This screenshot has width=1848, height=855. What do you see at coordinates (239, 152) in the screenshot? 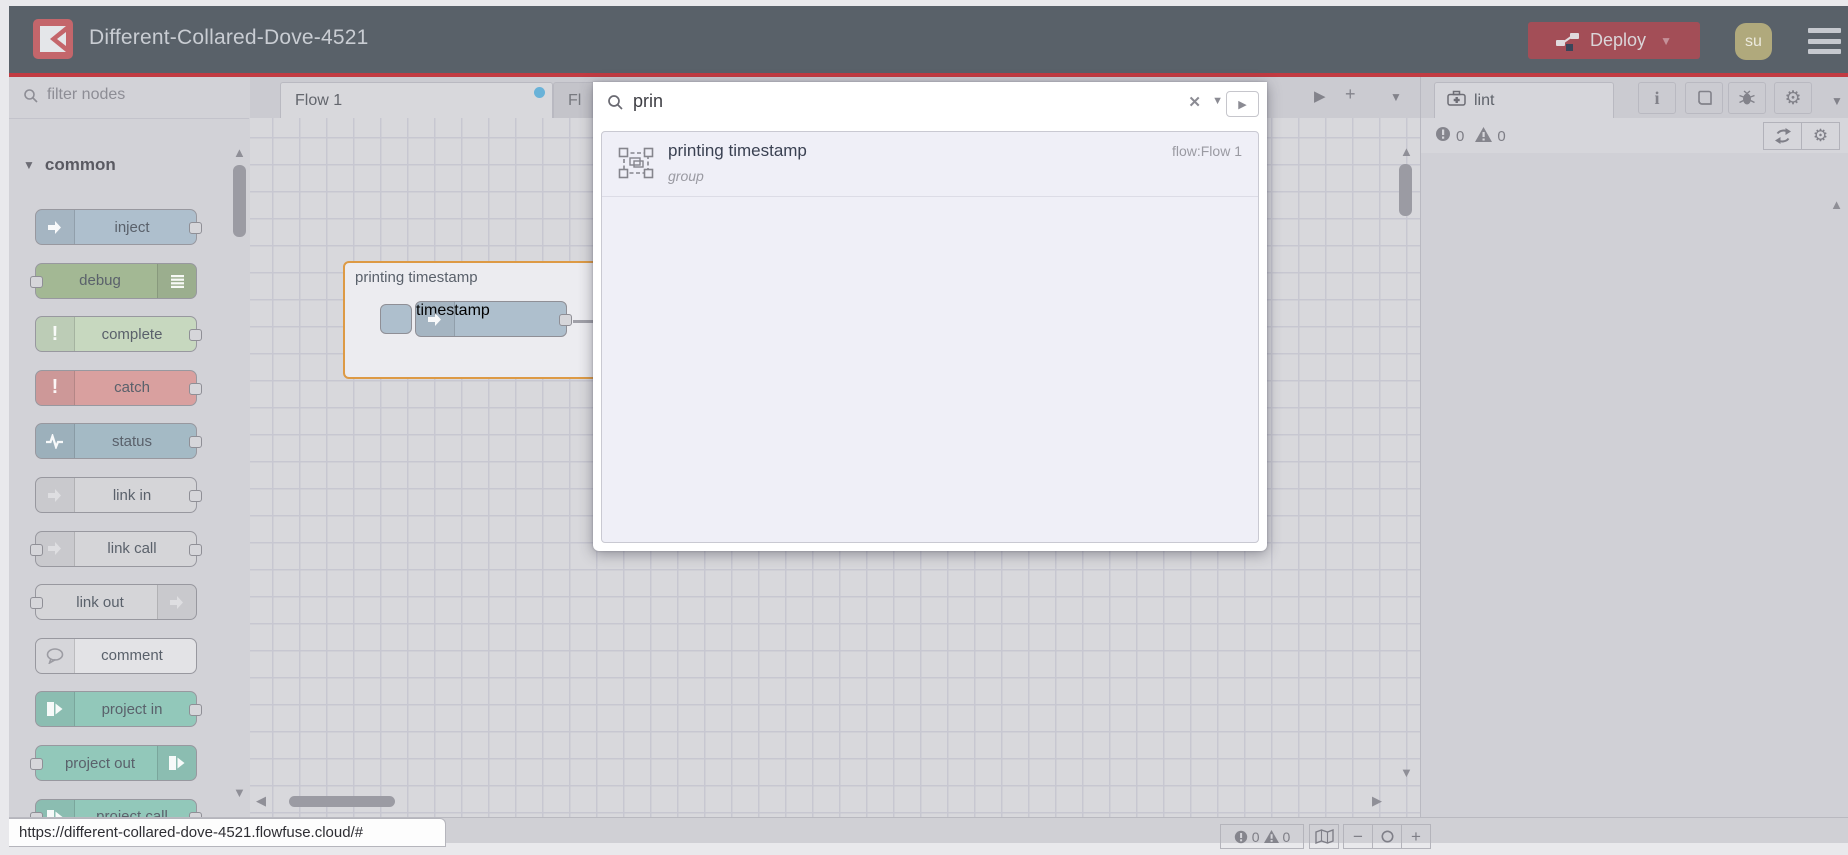
I see `palette-scroll-up-icon: ▲` at bounding box center [239, 152].